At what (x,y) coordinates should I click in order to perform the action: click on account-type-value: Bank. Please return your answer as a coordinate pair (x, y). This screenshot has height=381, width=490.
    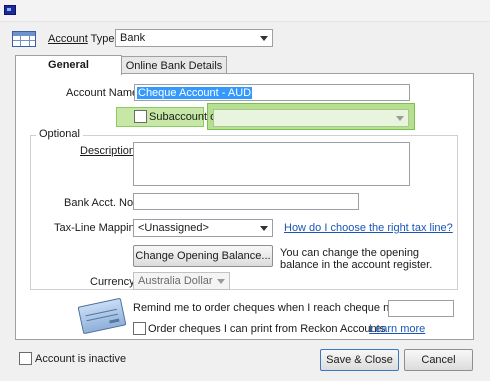
    Looking at the image, I should click on (133, 38).